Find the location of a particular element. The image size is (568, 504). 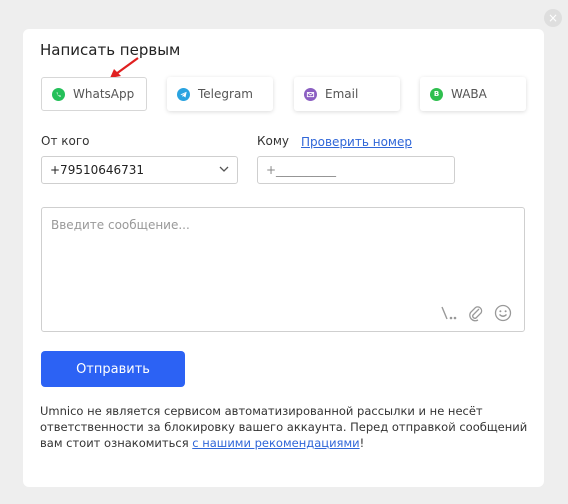

telegram-icon is located at coordinates (183, 94).